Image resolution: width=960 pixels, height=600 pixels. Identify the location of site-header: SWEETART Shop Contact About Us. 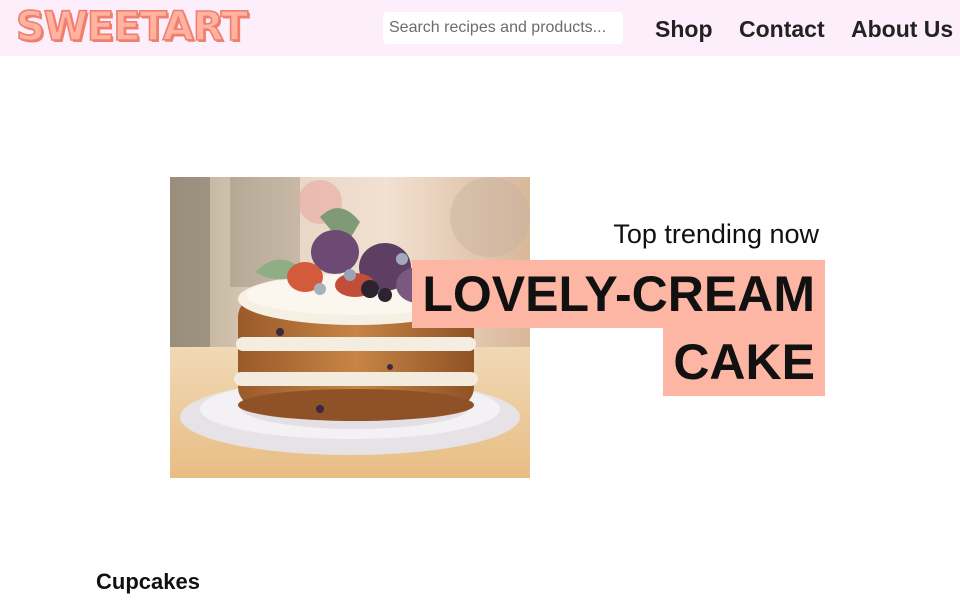
(480, 28).